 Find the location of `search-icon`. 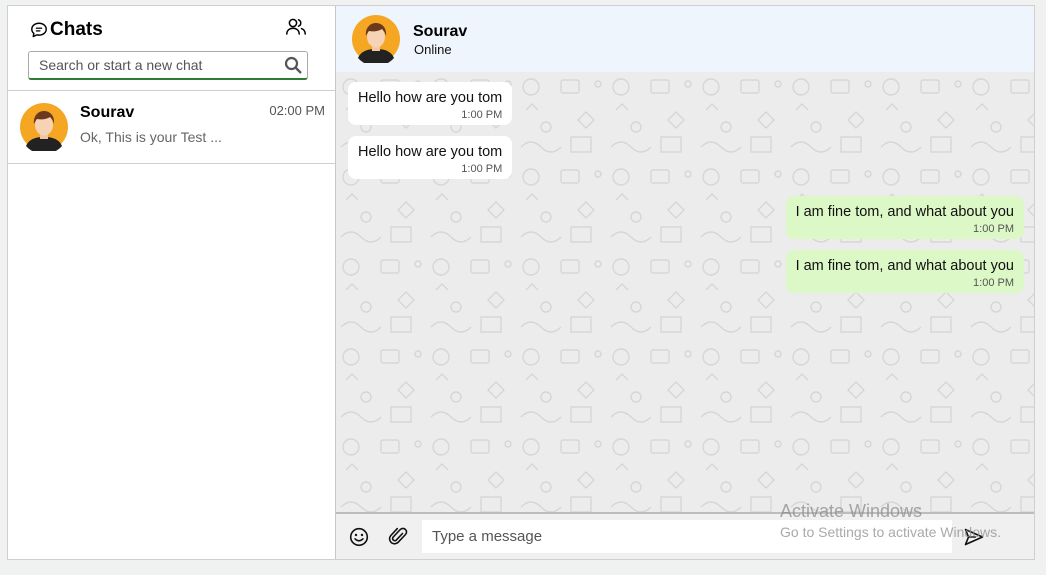

search-icon is located at coordinates (293, 65).